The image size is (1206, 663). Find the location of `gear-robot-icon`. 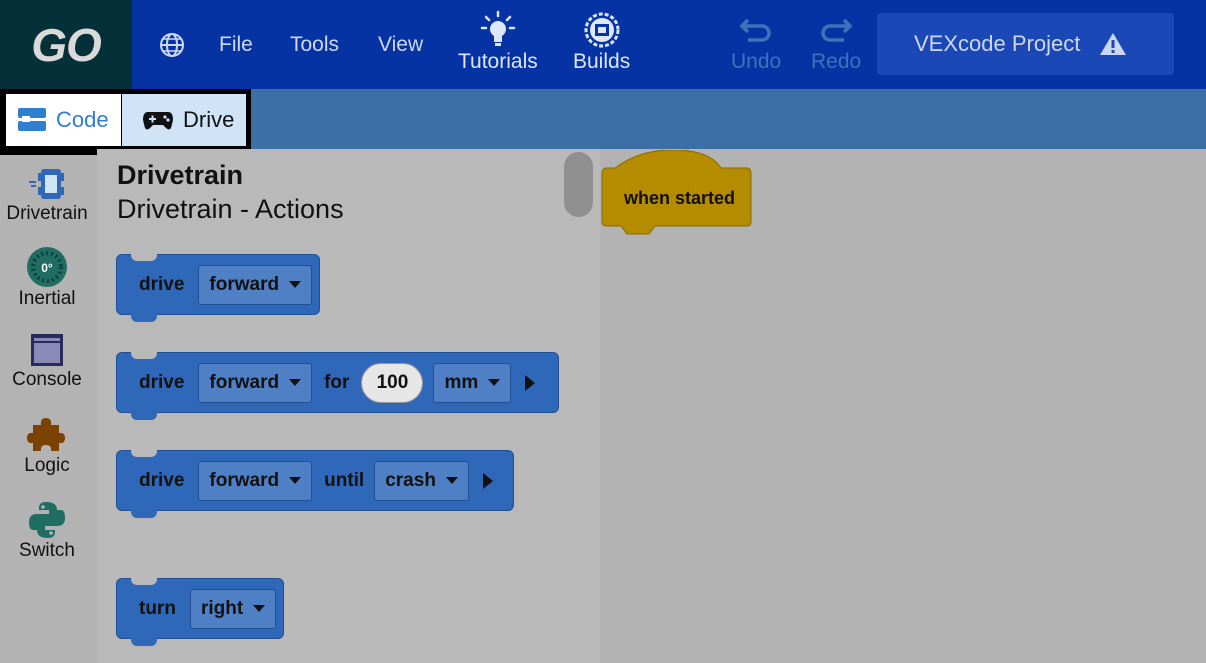

gear-robot-icon is located at coordinates (602, 30).